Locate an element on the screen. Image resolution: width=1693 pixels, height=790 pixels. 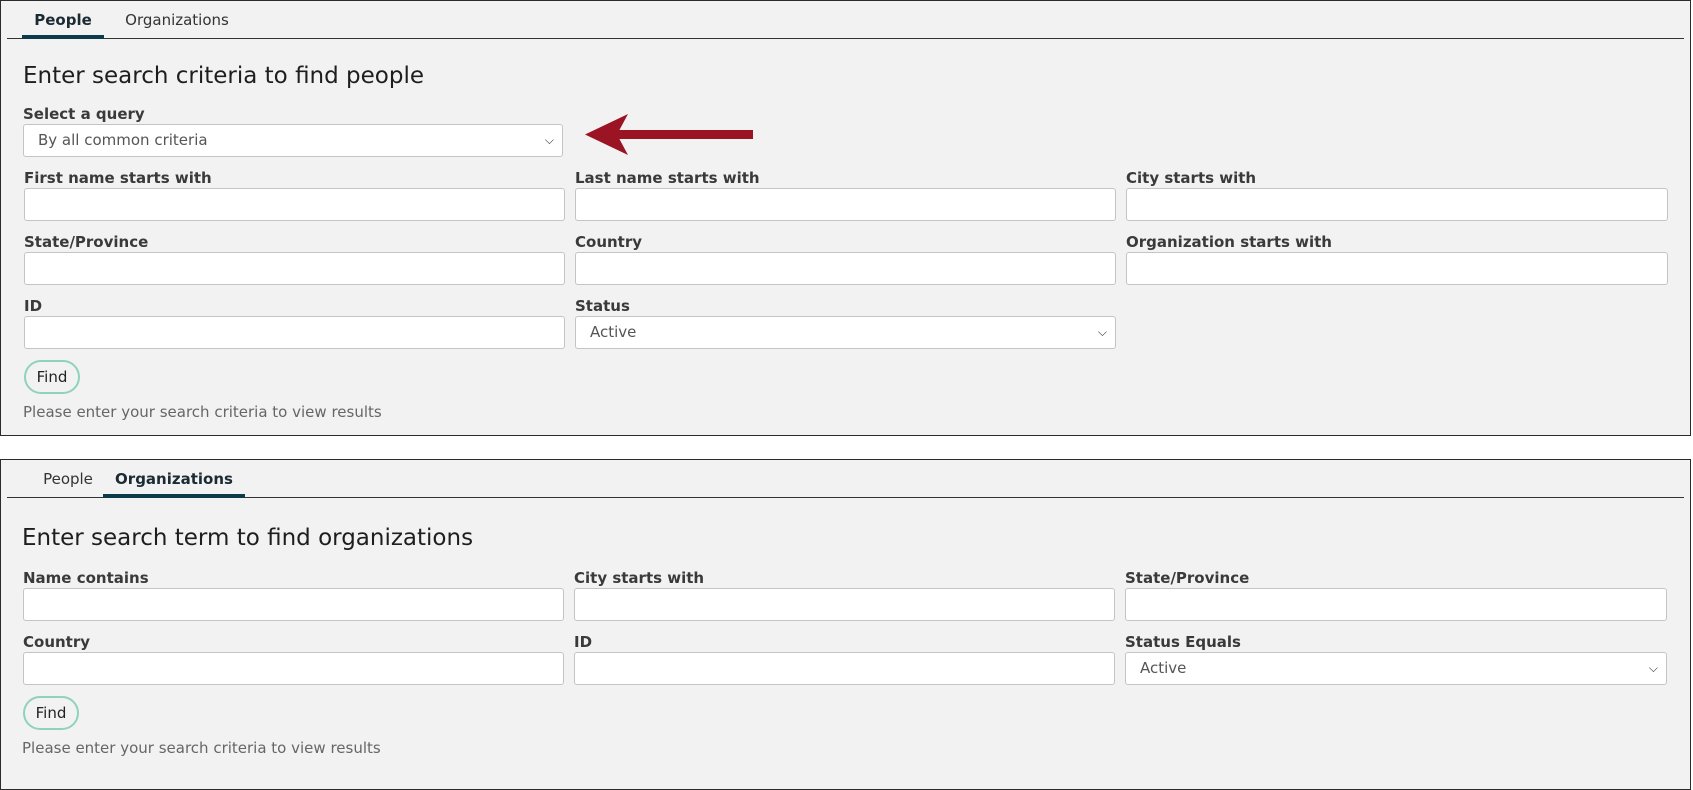
first-name-input is located at coordinates (294, 204).